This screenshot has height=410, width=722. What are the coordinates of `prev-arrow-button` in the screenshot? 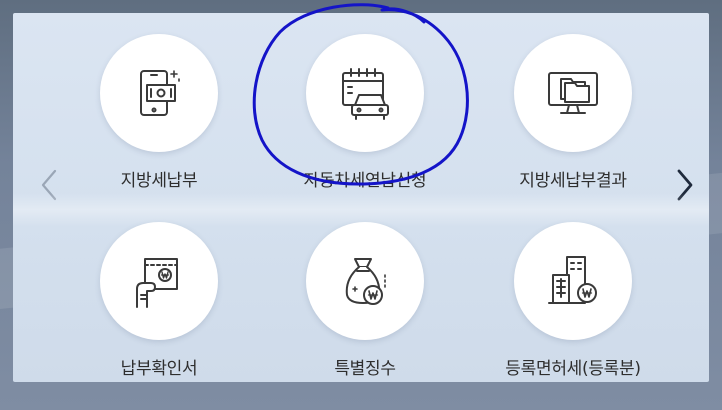 It's located at (49, 185).